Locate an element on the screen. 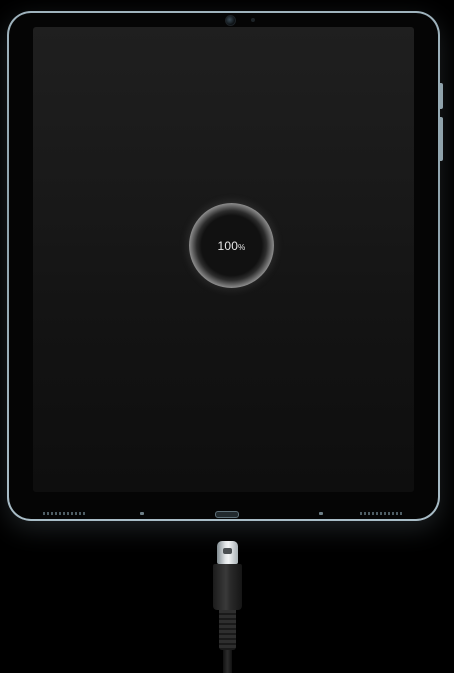 The height and width of the screenshot is (673, 454). volume-button is located at coordinates (441, 139).